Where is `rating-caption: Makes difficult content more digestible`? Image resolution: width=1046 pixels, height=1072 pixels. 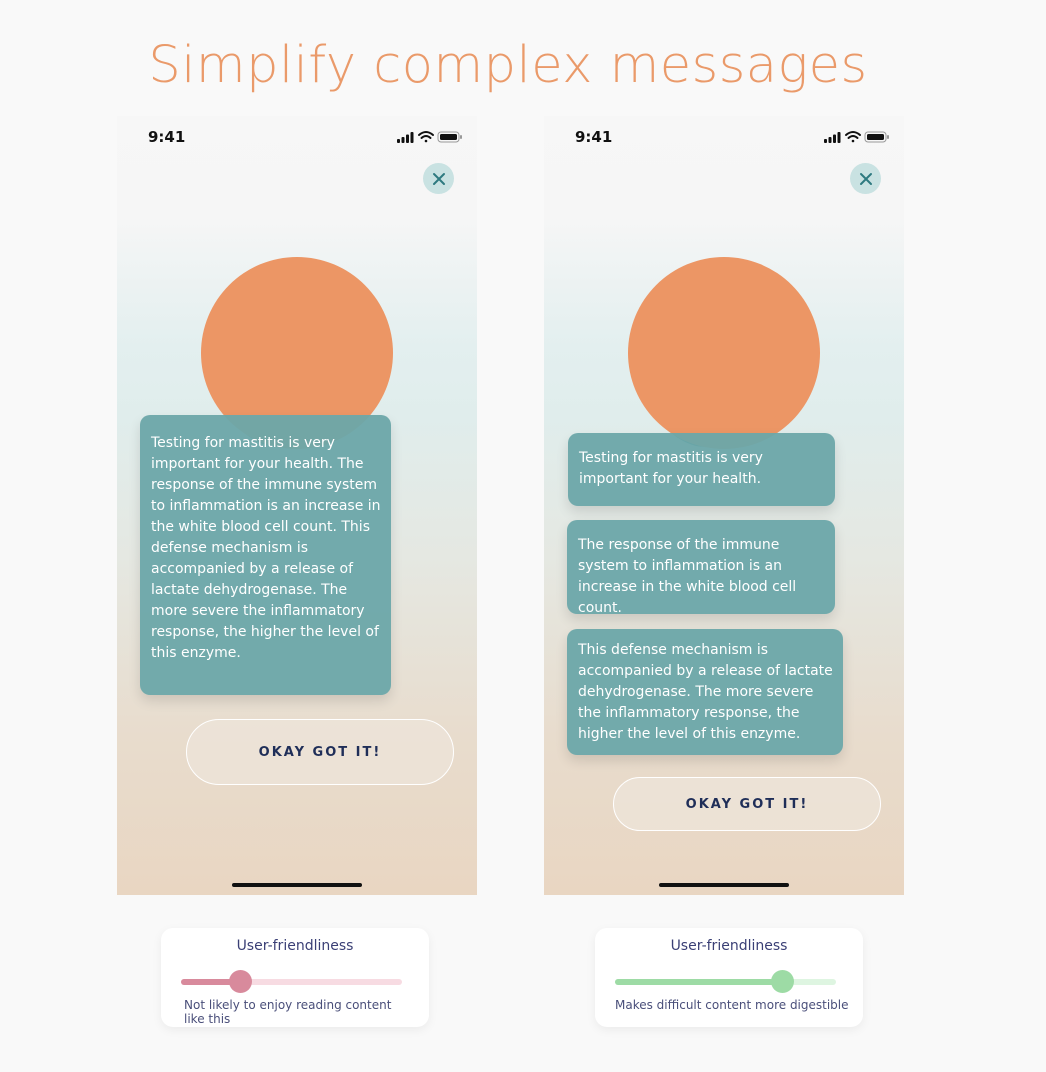
rating-caption: Makes difficult content more digestible is located at coordinates (732, 1005).